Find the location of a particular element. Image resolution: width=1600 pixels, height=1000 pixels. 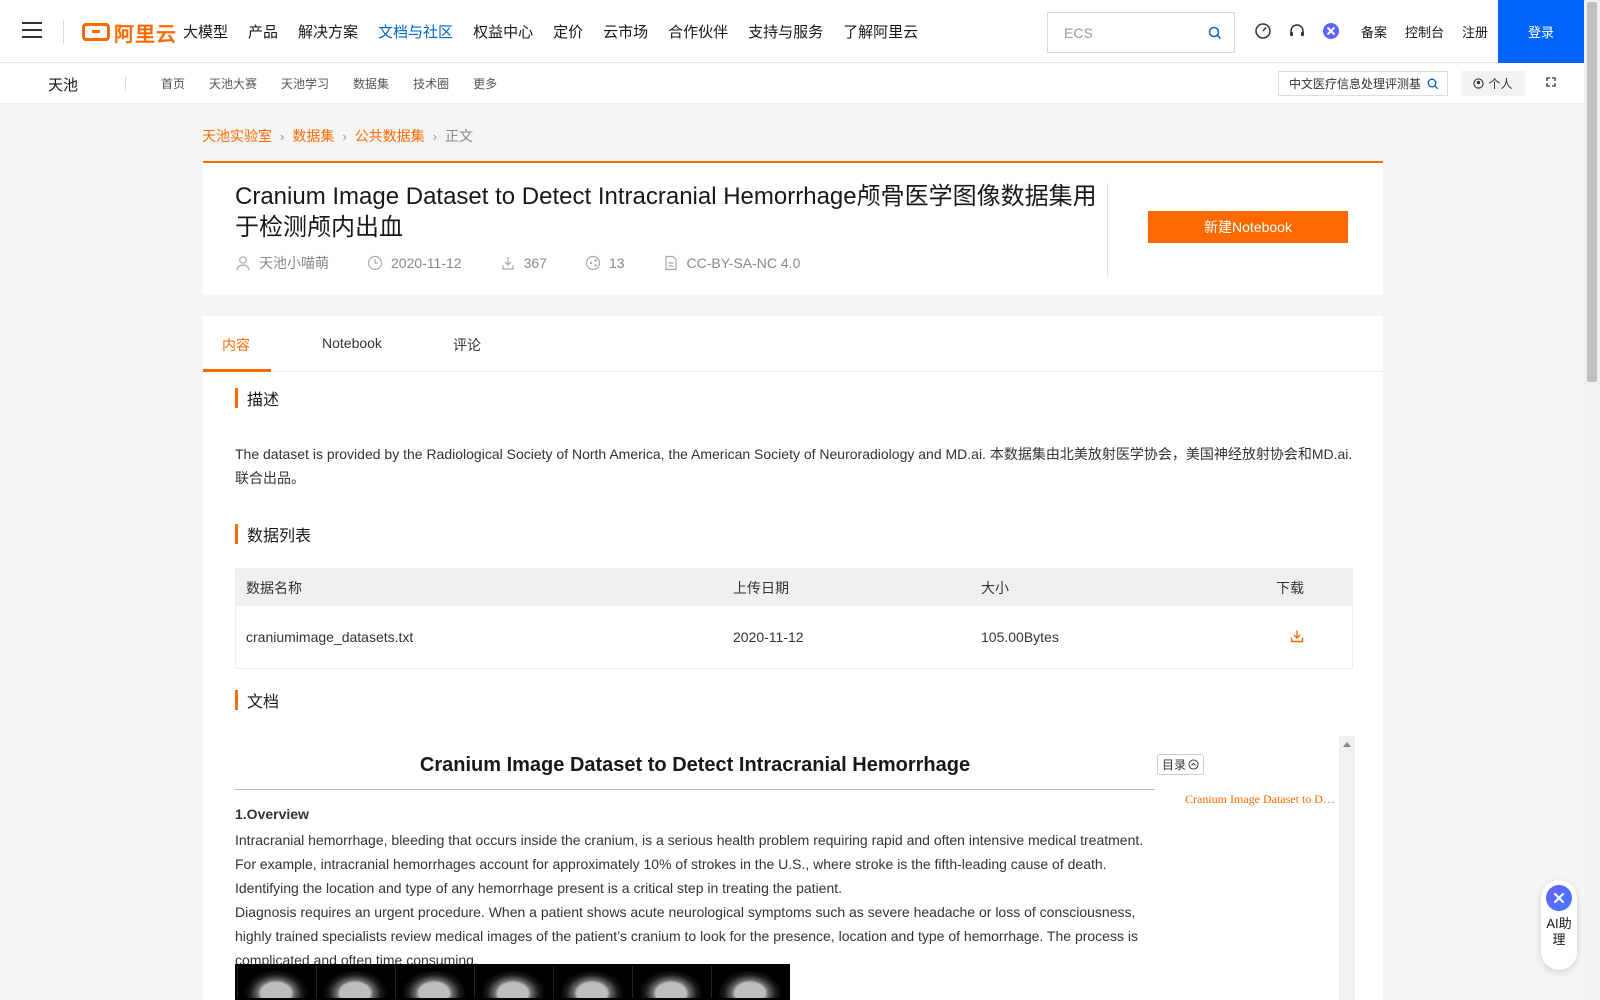

nav-link-products: 产品 is located at coordinates (263, 31).